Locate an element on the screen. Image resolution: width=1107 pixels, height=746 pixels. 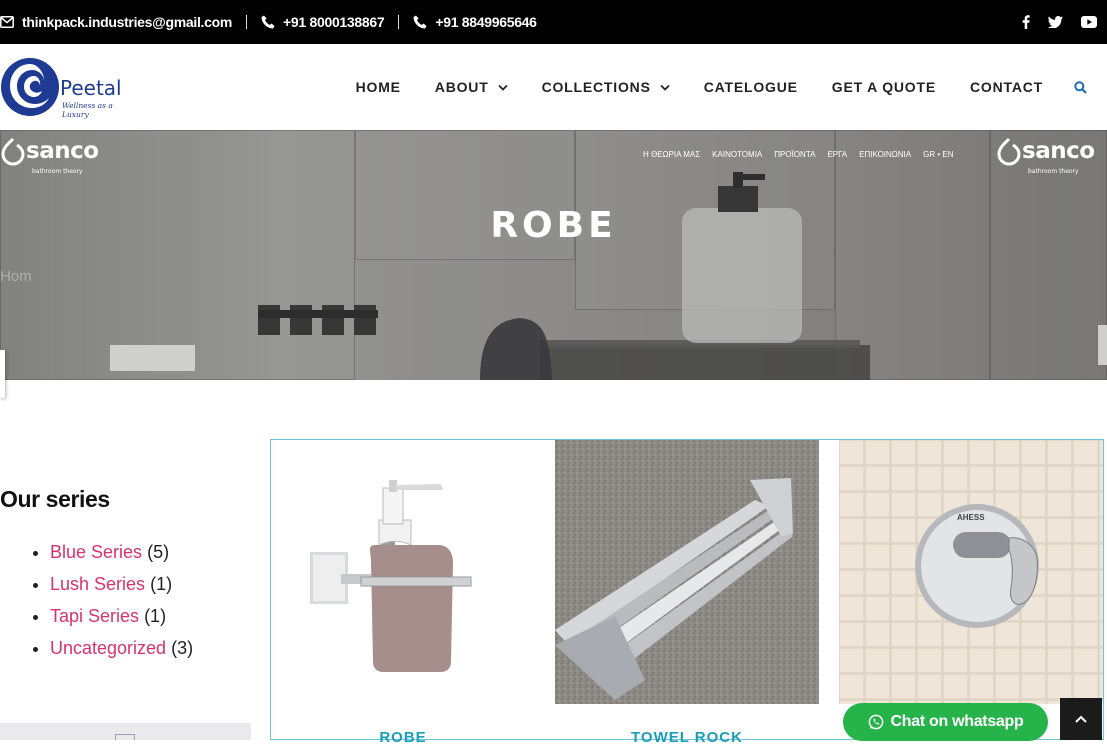
nav-home: HOME is located at coordinates (378, 87).